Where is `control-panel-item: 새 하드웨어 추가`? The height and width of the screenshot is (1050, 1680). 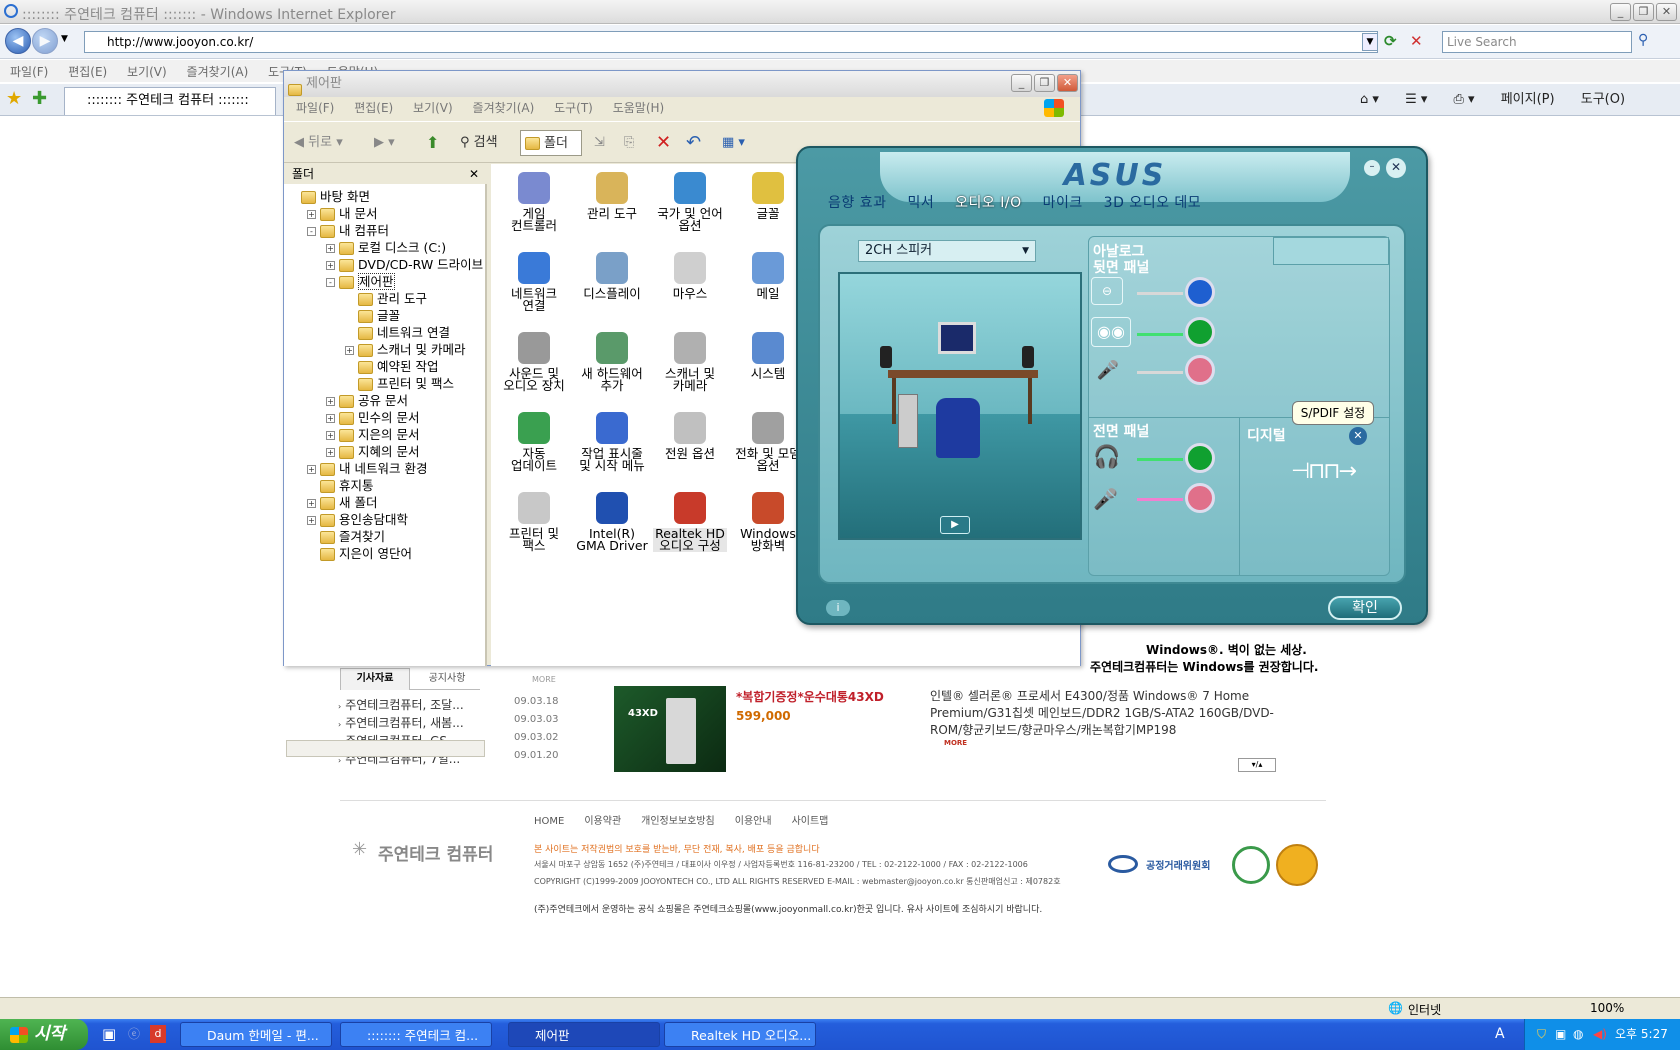 control-panel-item: 새 하드웨어 추가 is located at coordinates (612, 362).